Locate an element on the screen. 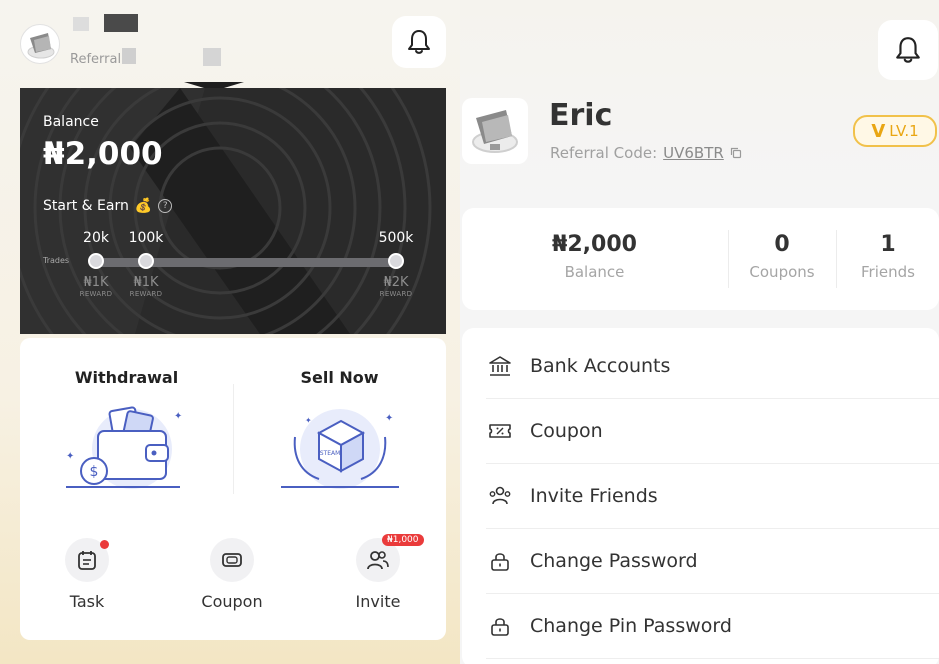  task-label: Task is located at coordinates (87, 601).